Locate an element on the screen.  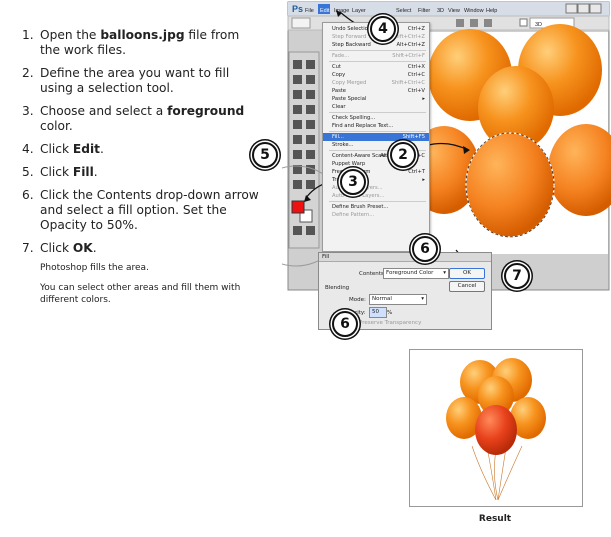
step-number: 2. is located at coordinates (28, 73).